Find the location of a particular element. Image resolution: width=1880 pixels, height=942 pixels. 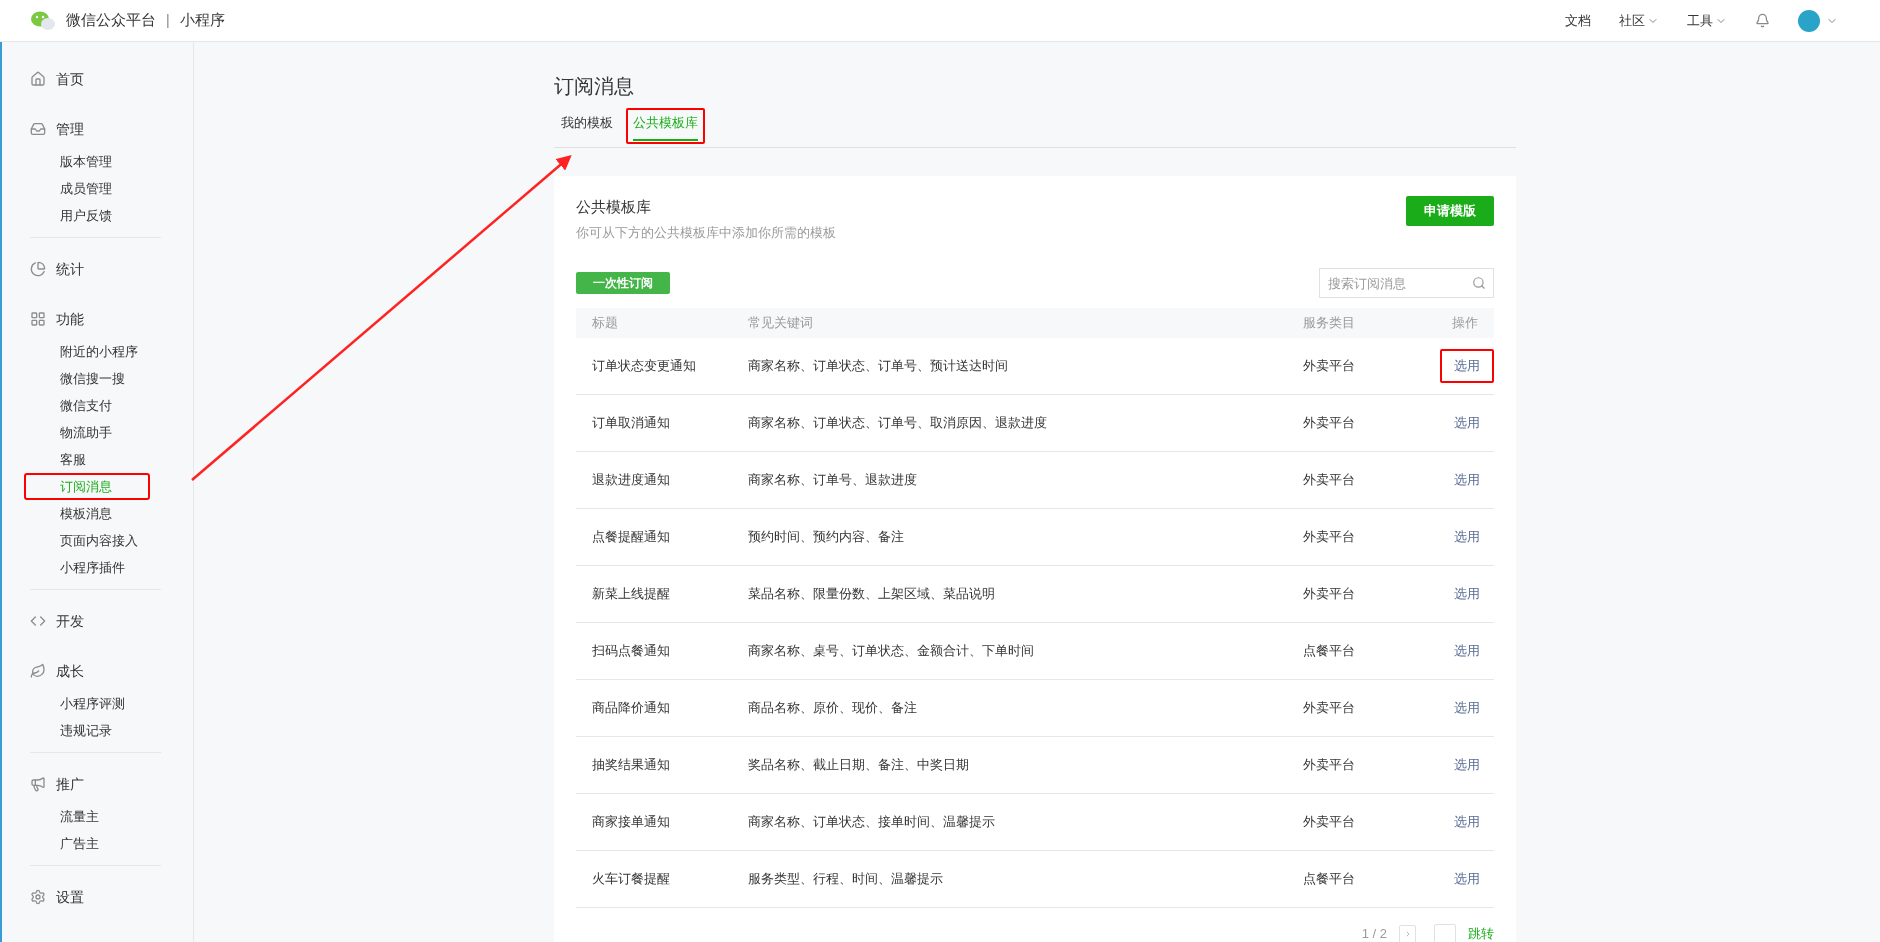

table-cell-text: 预约时间、预约内容、备注 is located at coordinates (826, 537).